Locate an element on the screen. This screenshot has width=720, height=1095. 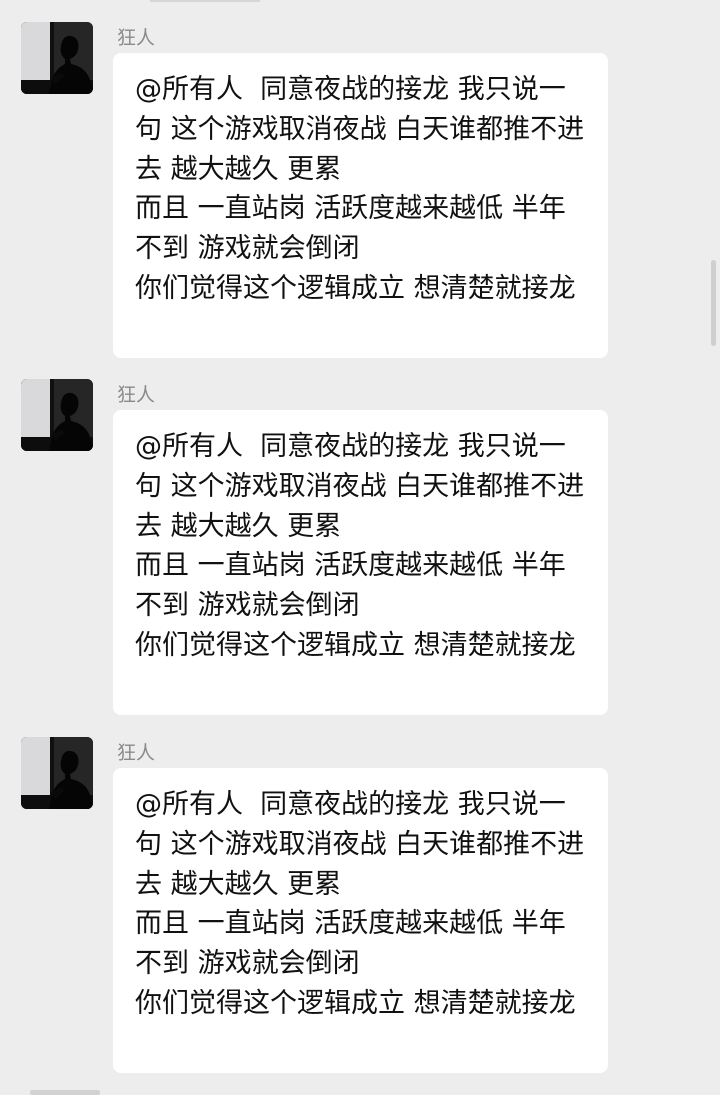
scrollbar-thumb is located at coordinates (713, 303).